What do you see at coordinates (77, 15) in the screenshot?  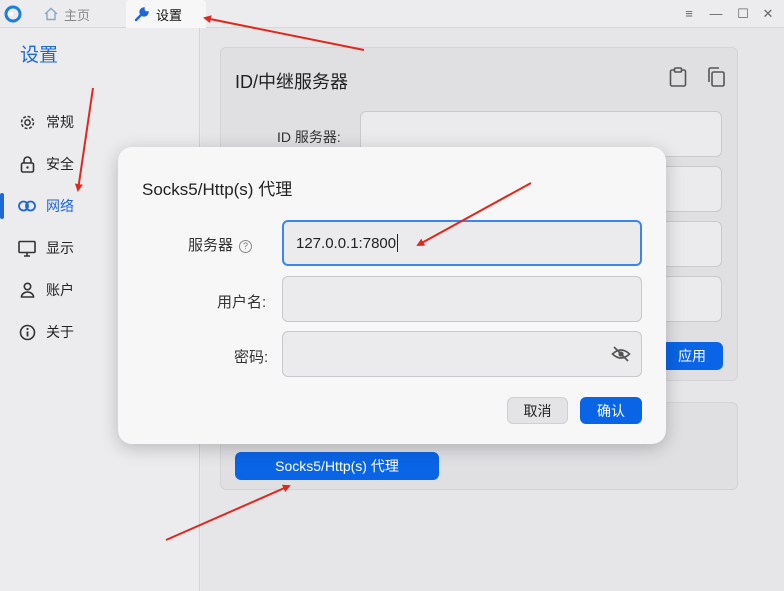 I see `tab-home-label: 主页` at bounding box center [77, 15].